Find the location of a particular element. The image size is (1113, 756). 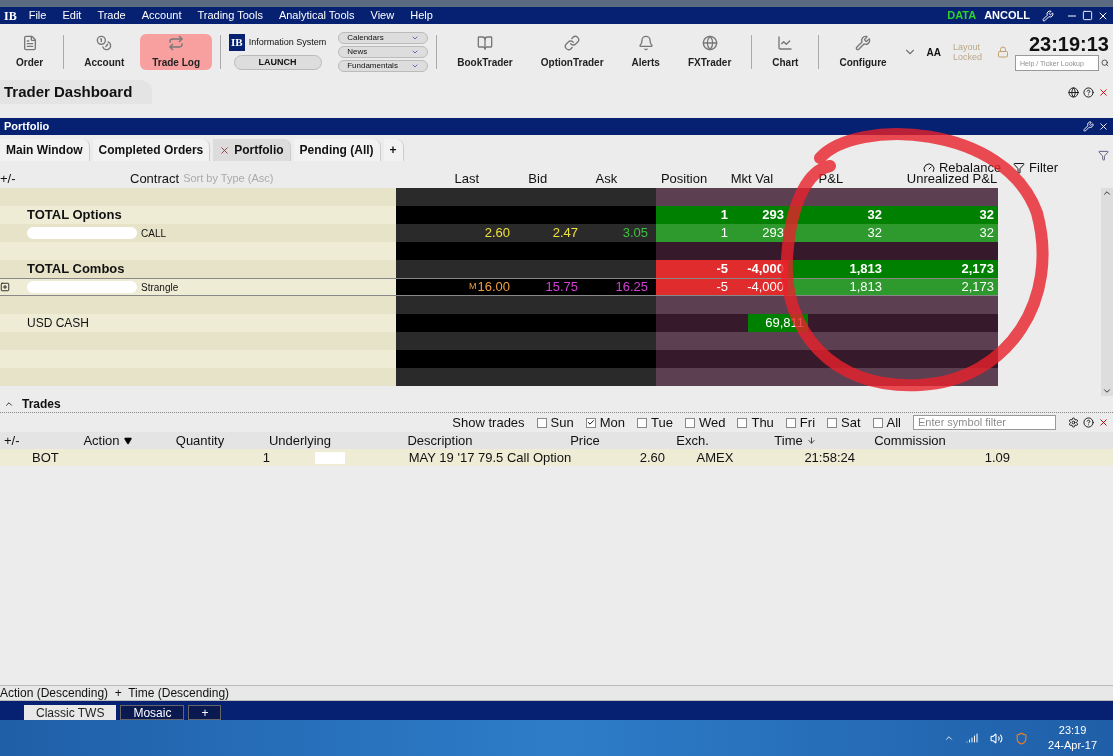

column-header: Commission is located at coordinates (910, 440).